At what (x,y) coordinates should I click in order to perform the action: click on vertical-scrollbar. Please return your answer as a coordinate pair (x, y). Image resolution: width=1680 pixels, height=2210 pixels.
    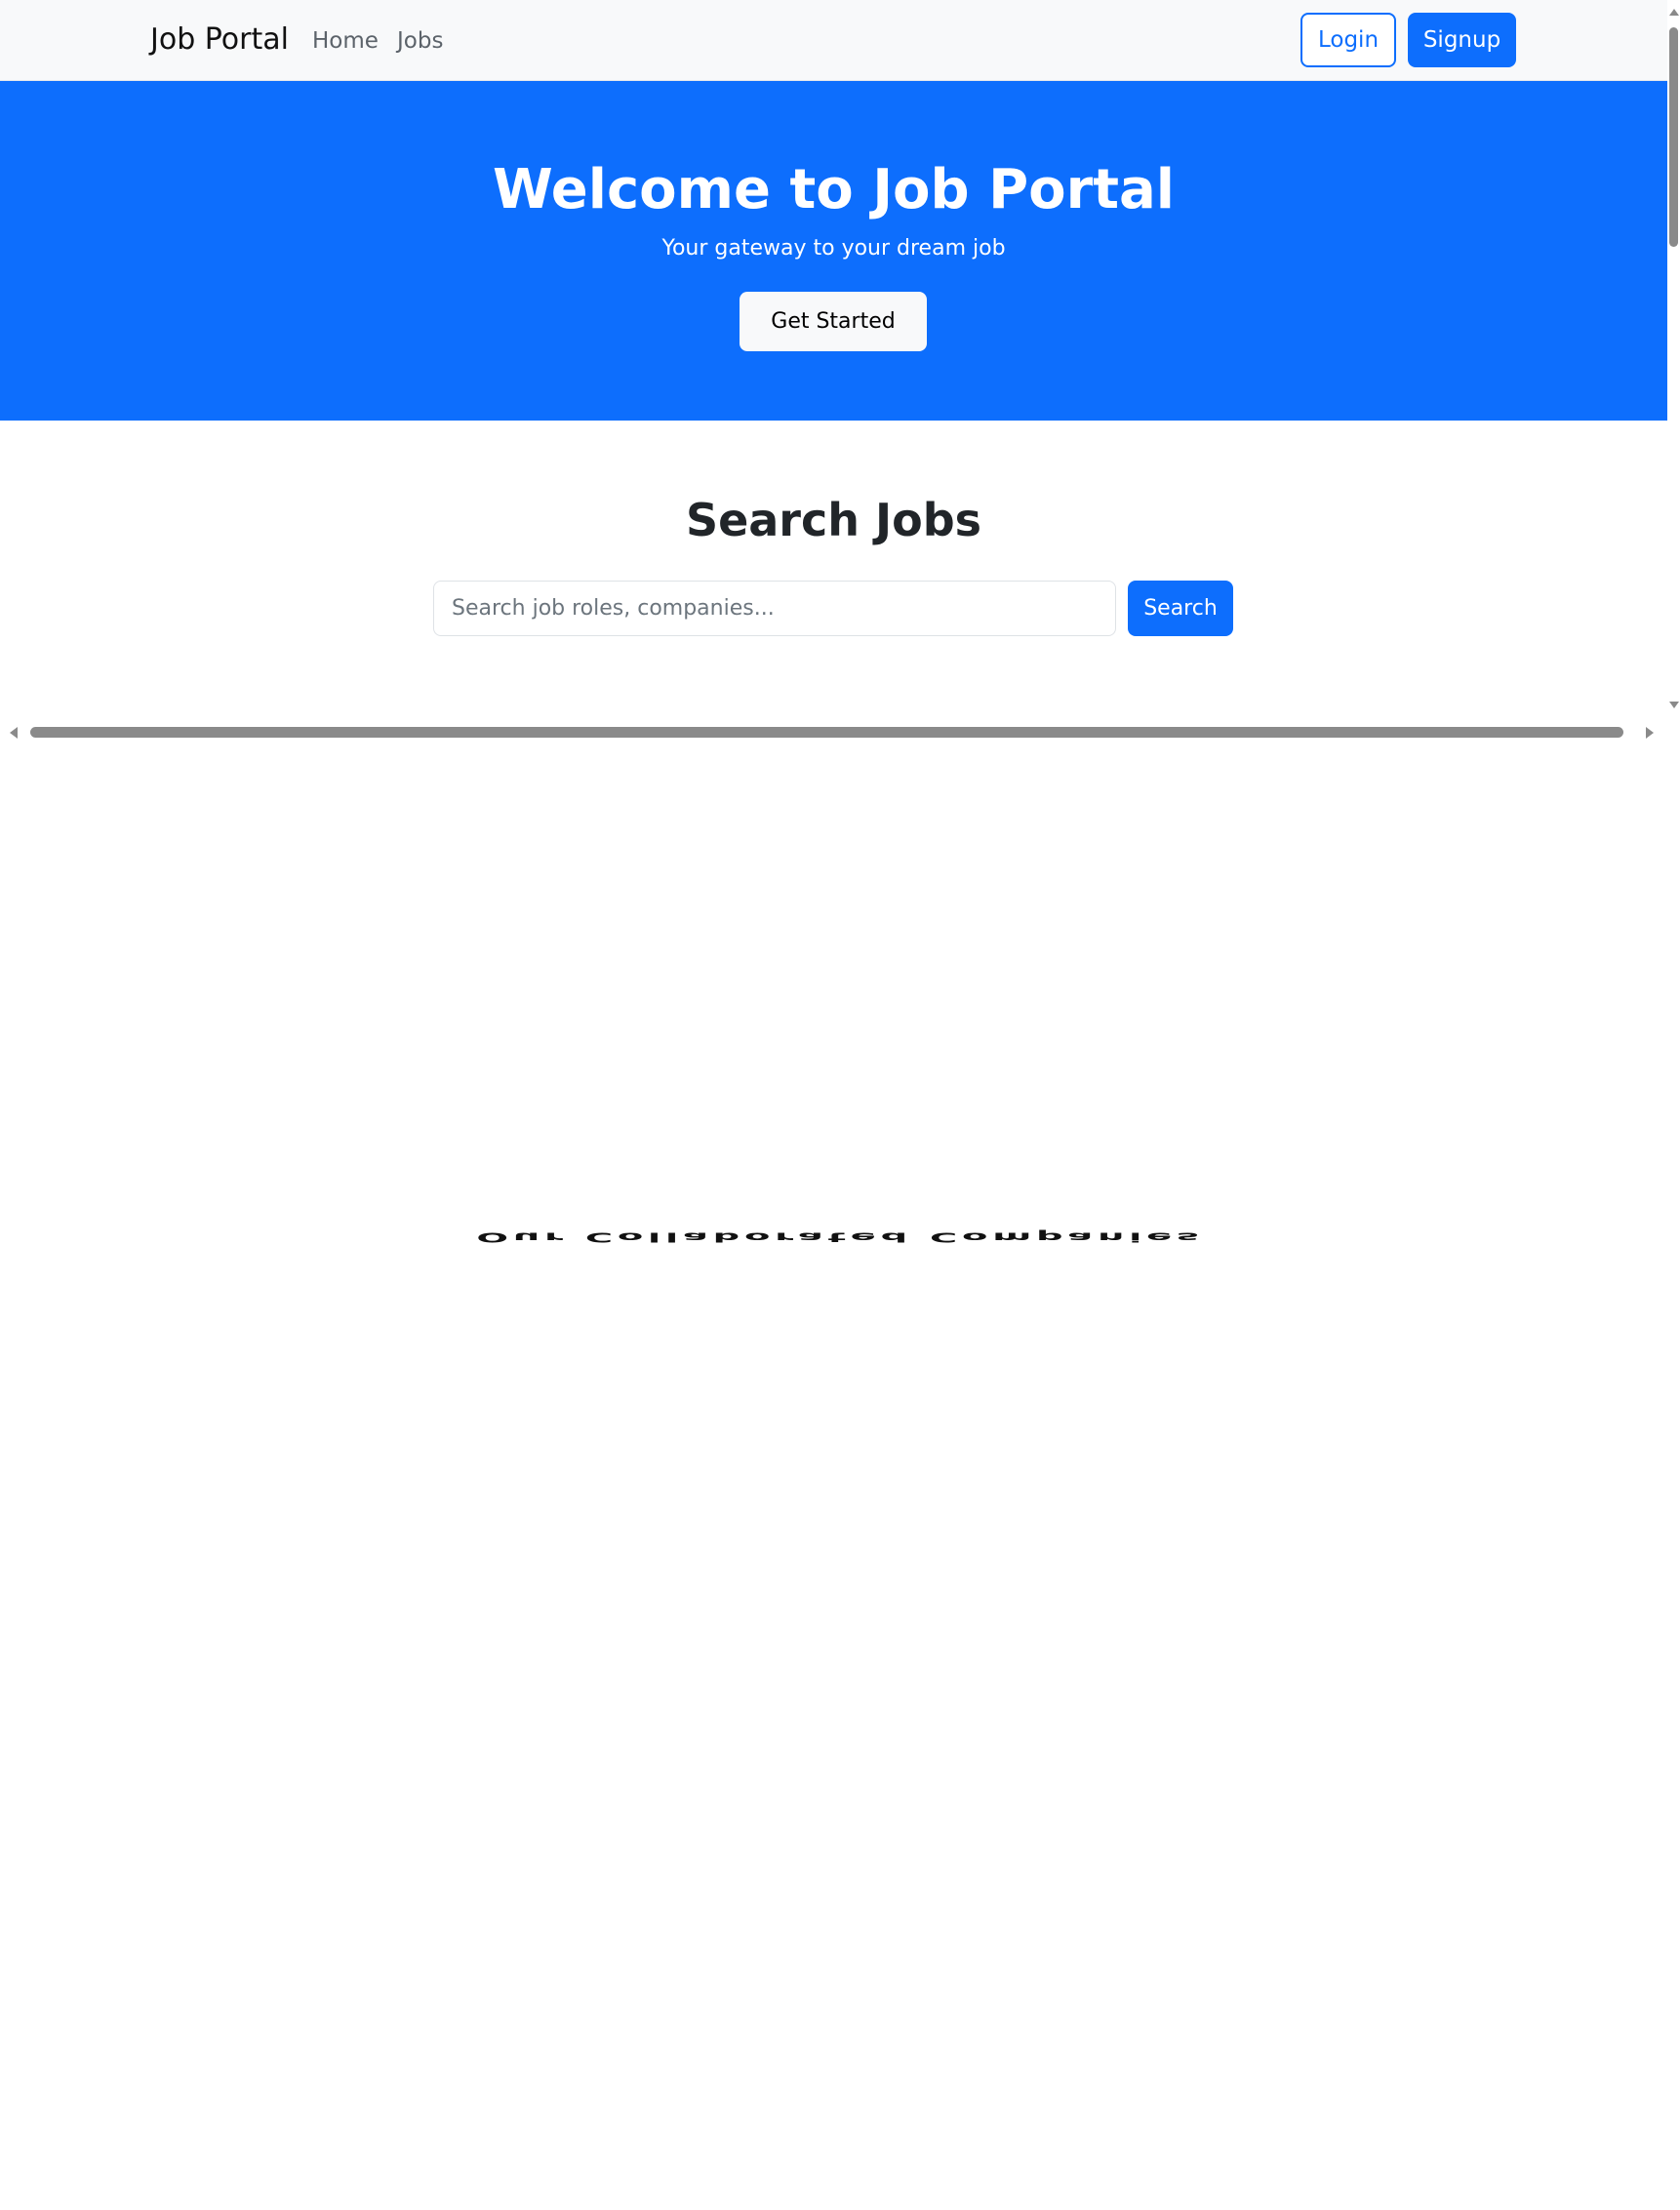
    Looking at the image, I should click on (1673, 361).